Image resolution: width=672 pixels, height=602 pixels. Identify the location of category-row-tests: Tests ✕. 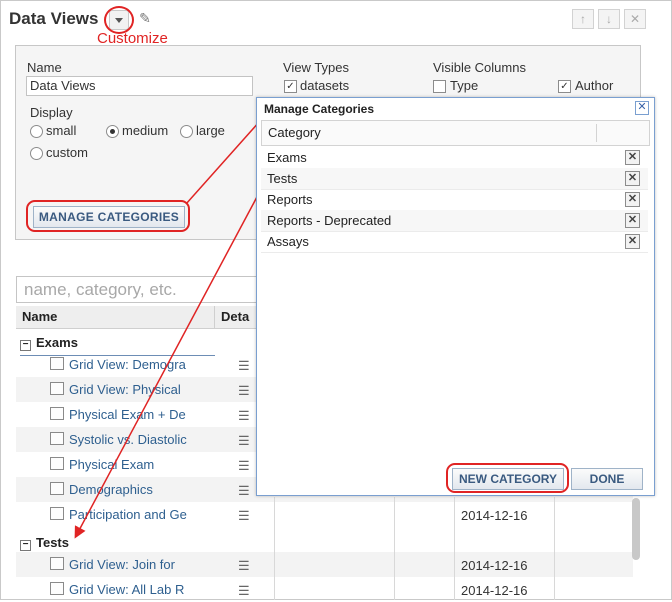
(454, 179).